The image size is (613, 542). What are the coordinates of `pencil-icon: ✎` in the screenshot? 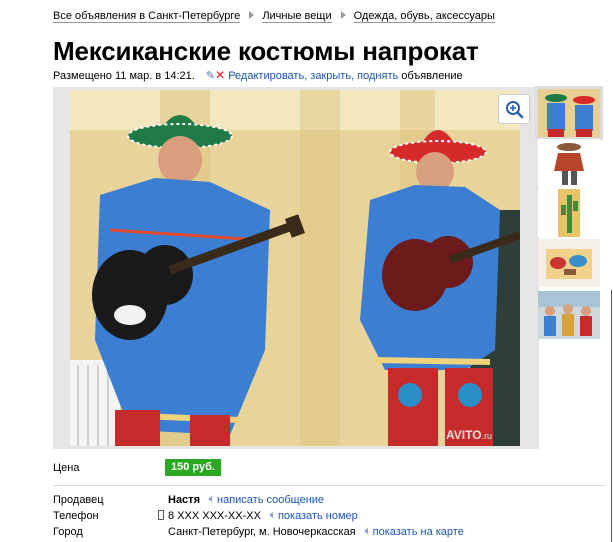 It's located at (210, 75).